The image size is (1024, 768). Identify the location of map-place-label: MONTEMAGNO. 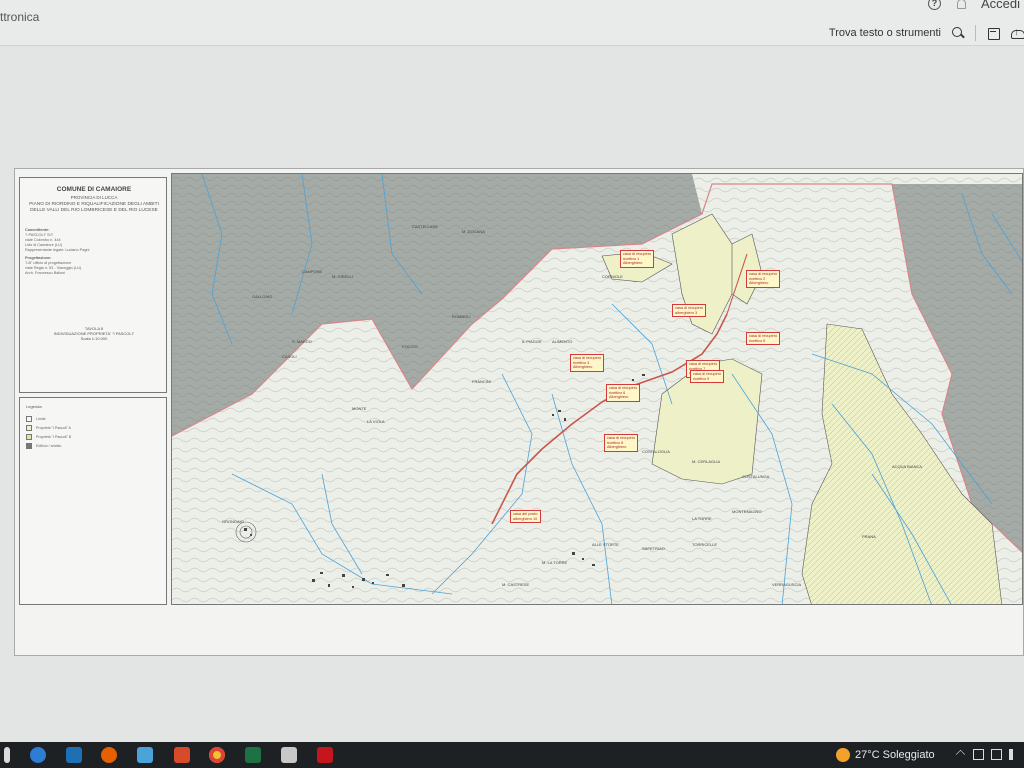
(747, 511).